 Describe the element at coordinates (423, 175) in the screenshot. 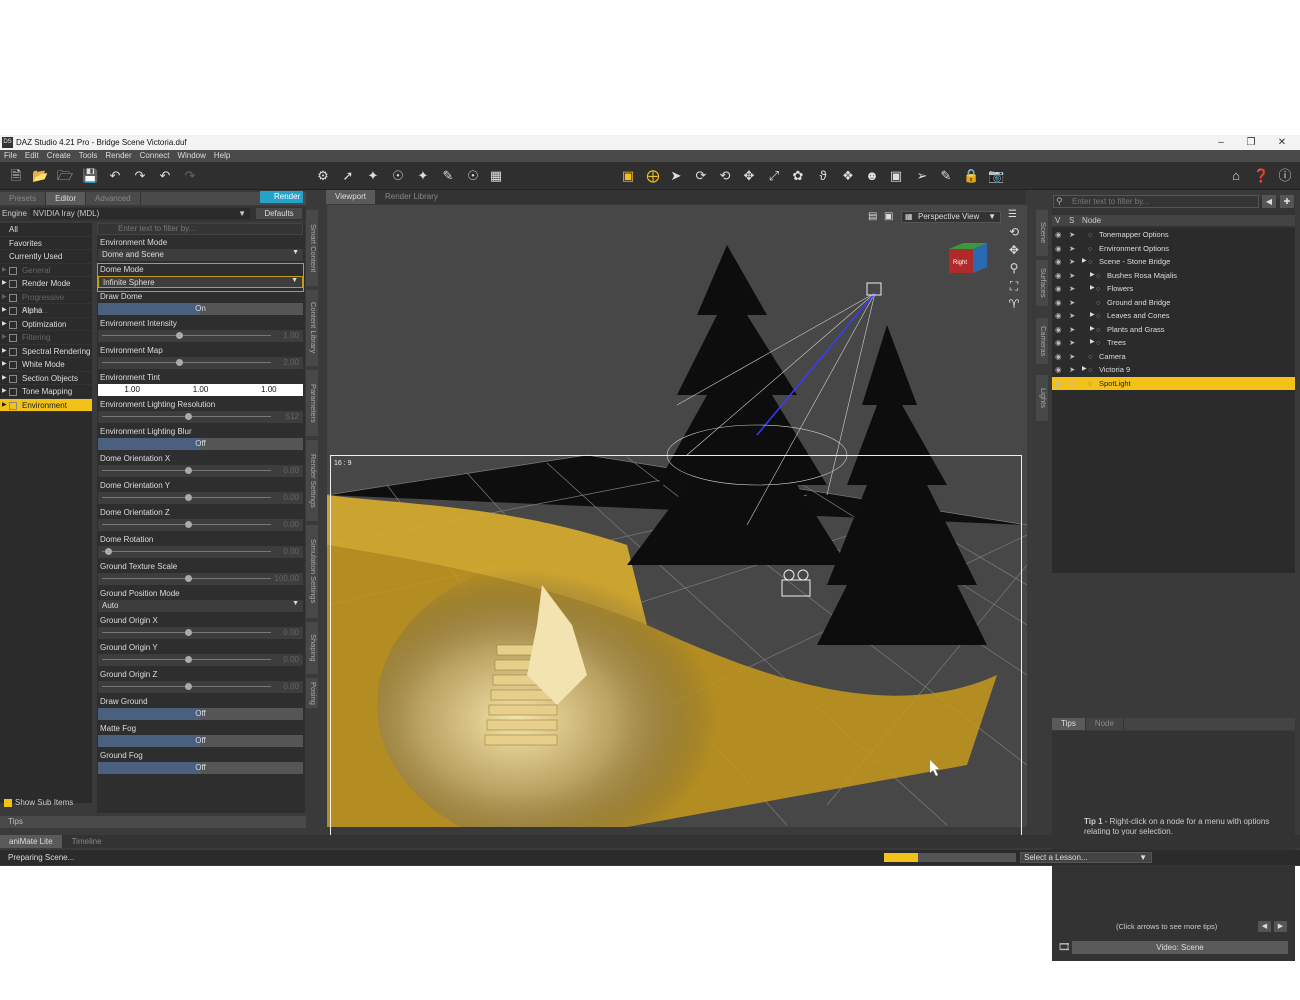

I see `brush-tool-icon: ✦` at that location.